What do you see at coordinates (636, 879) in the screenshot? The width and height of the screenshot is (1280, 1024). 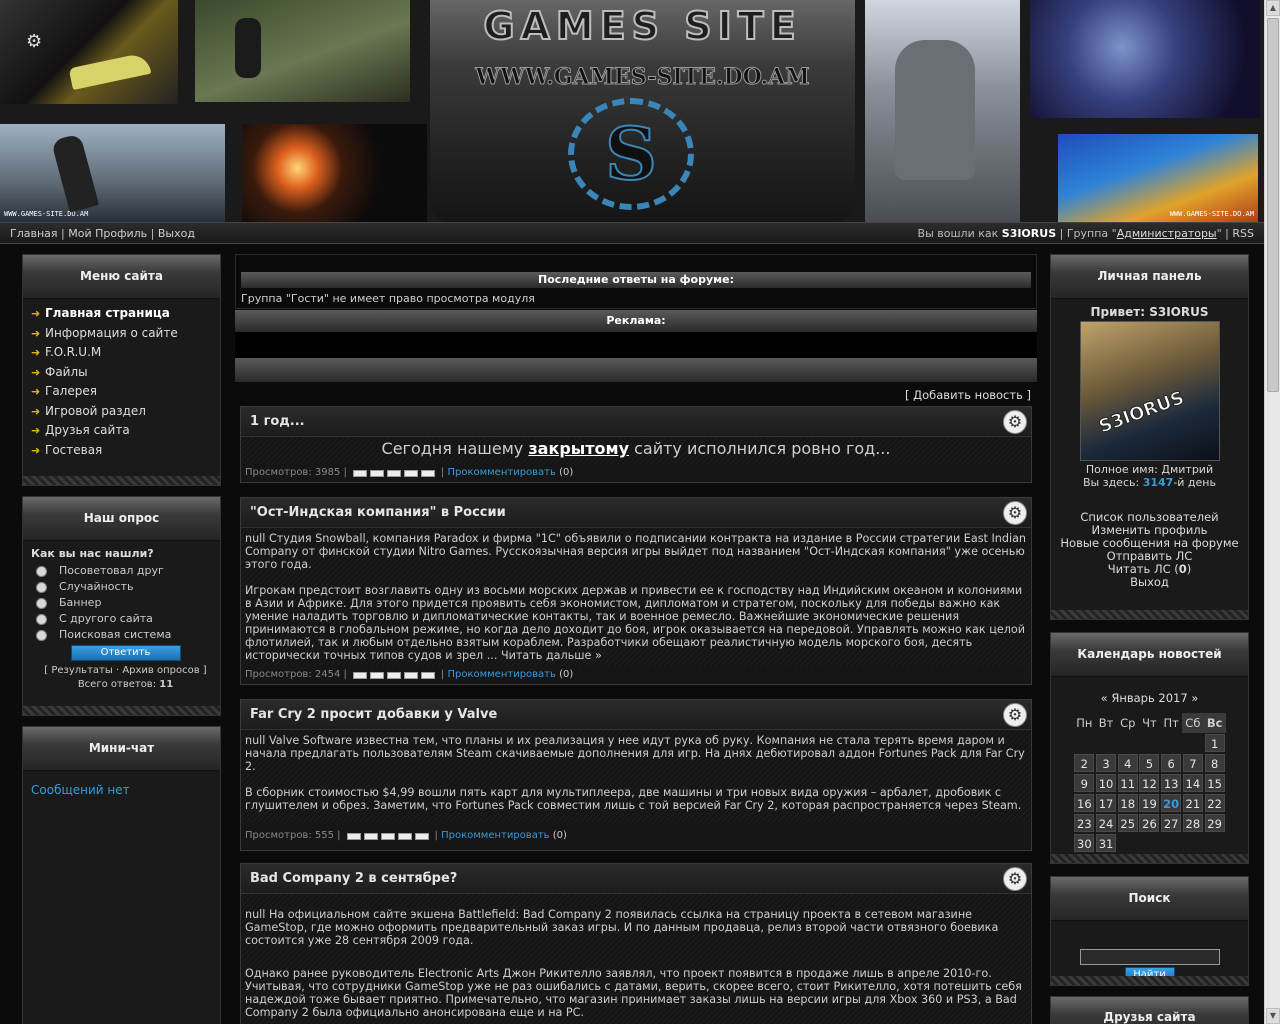 I see `news-title: Bad Company 2 в сентябре? ⚙` at bounding box center [636, 879].